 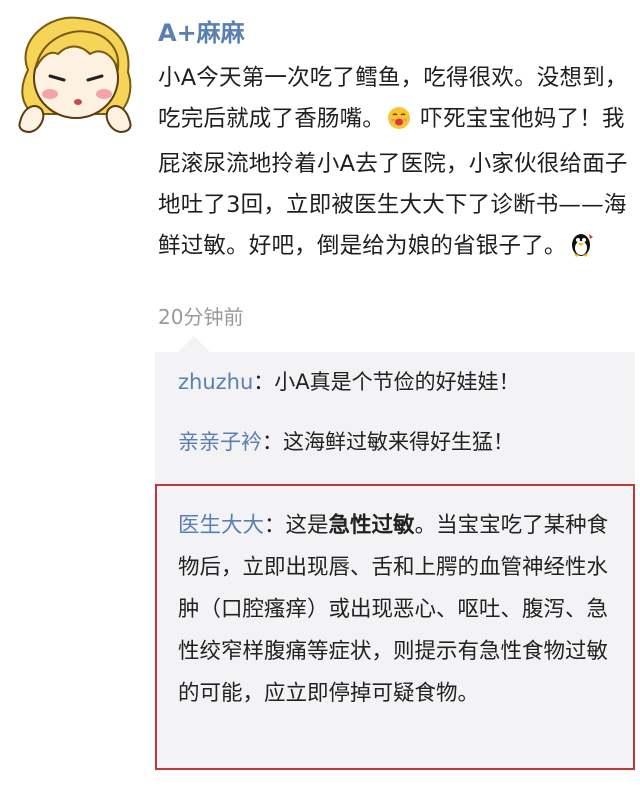 I want to click on comment-author: 医生大大, so click(x=221, y=525).